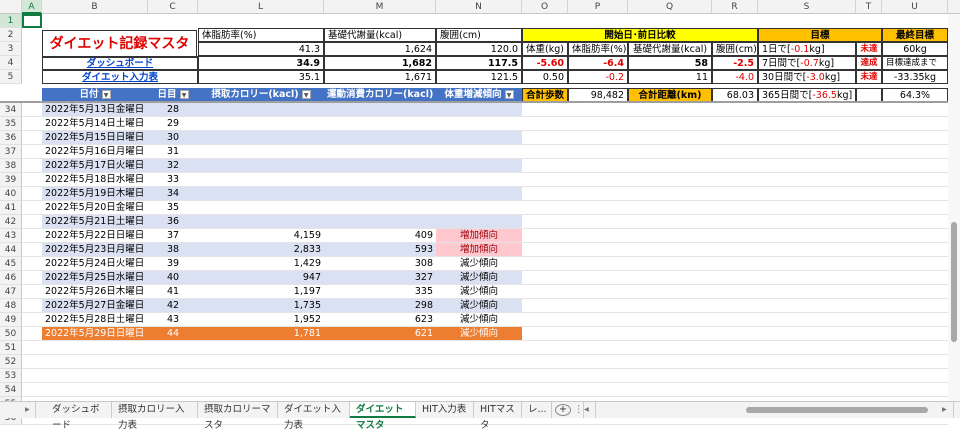  Describe the element at coordinates (598, 77) in the screenshot. I see `compare-fat-prev: -0.2` at that location.